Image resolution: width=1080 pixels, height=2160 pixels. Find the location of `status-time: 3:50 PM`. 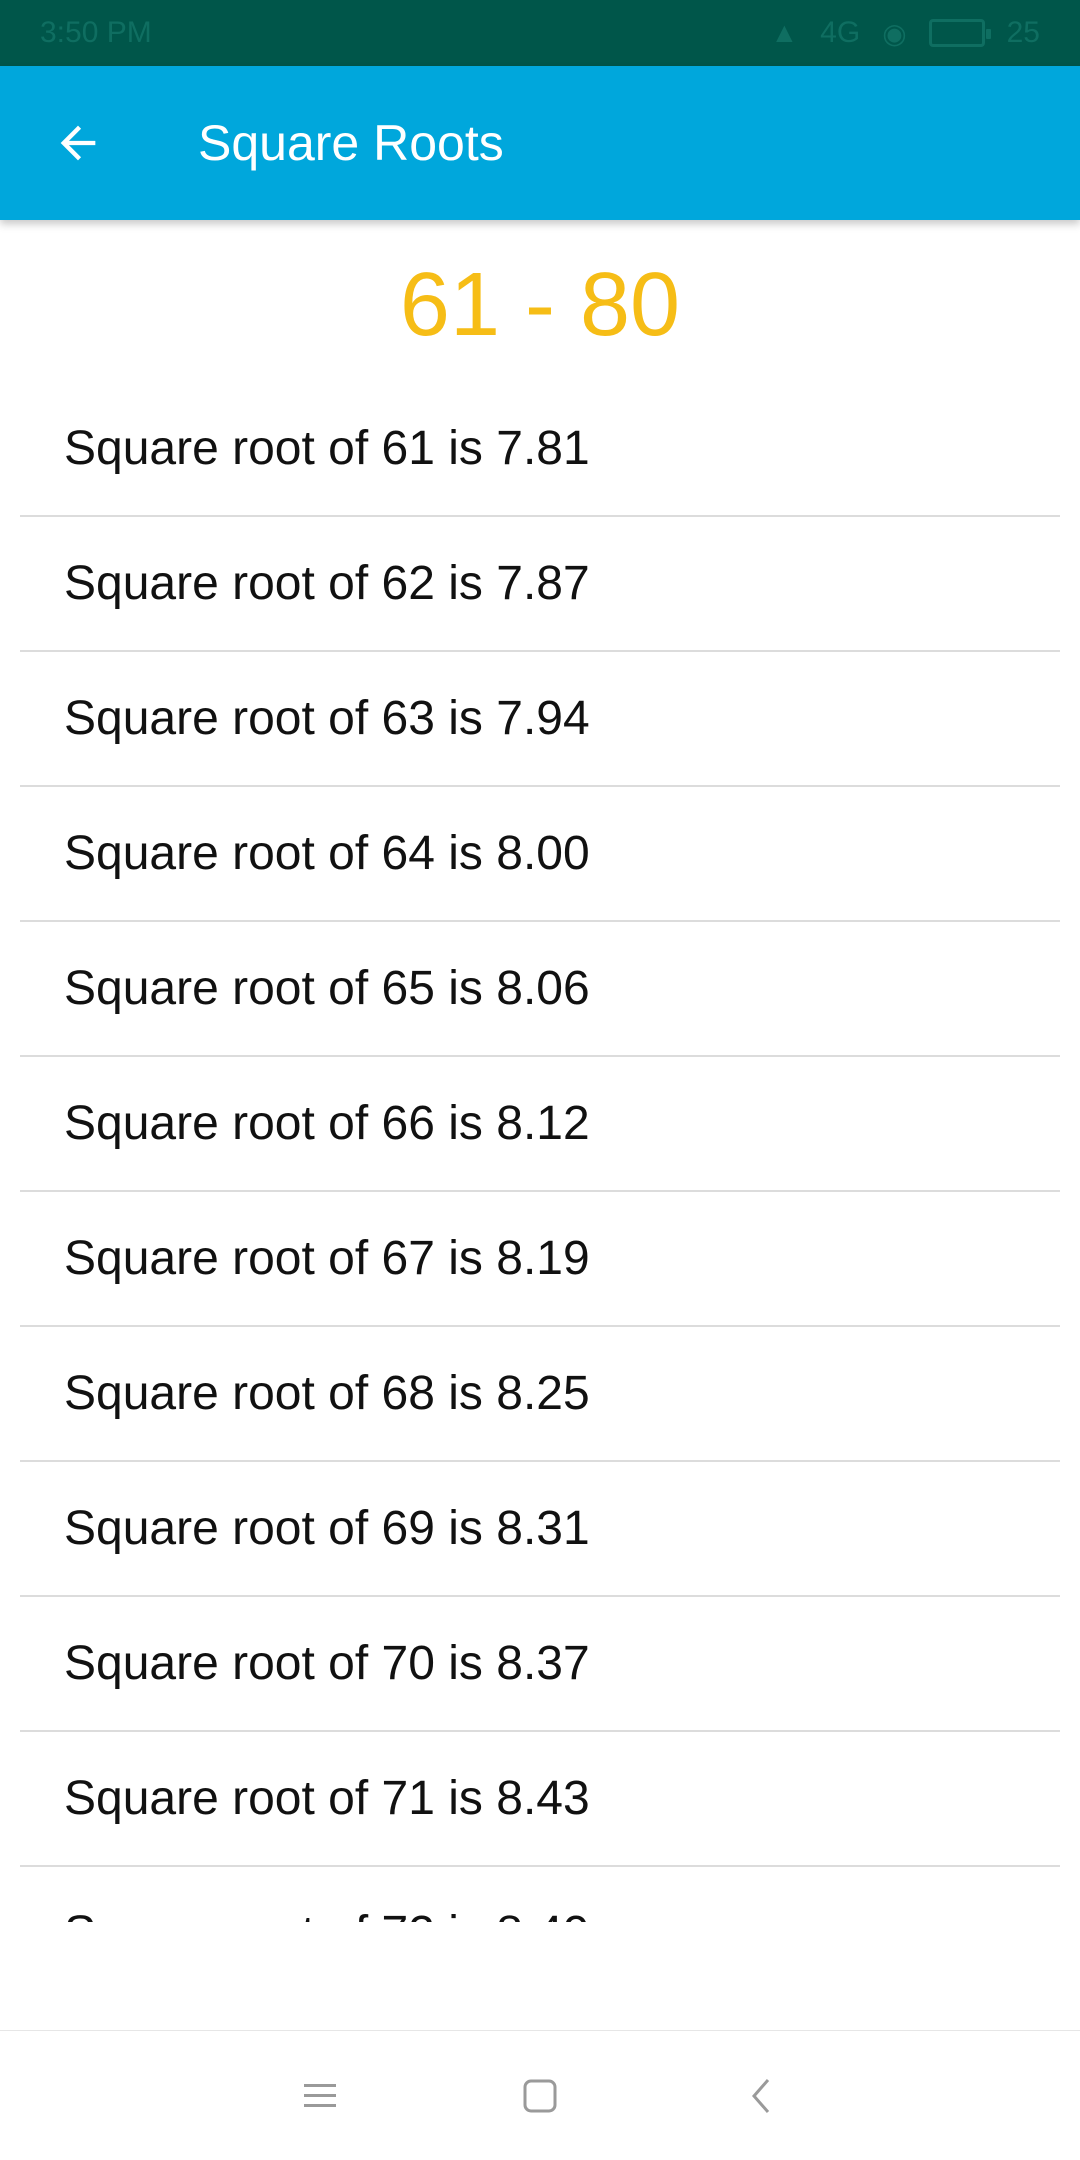

status-time: 3:50 PM is located at coordinates (96, 32).